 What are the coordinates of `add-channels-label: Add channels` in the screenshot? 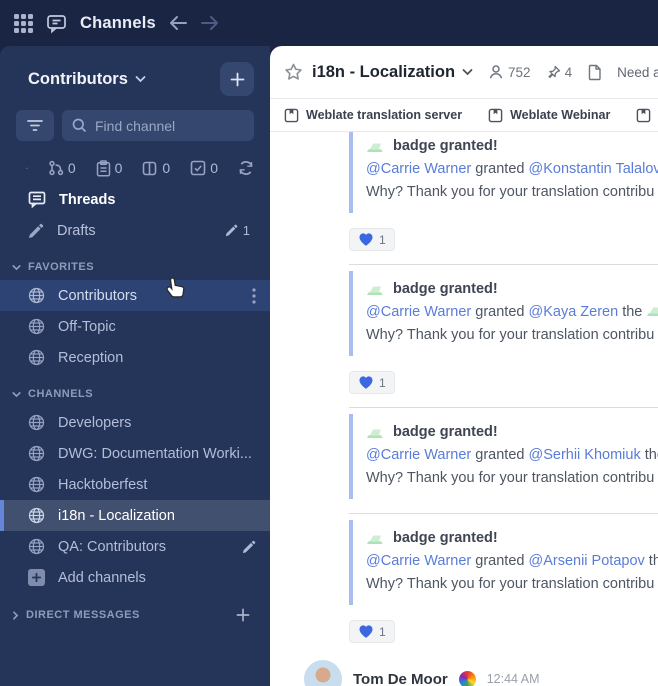 It's located at (102, 577).